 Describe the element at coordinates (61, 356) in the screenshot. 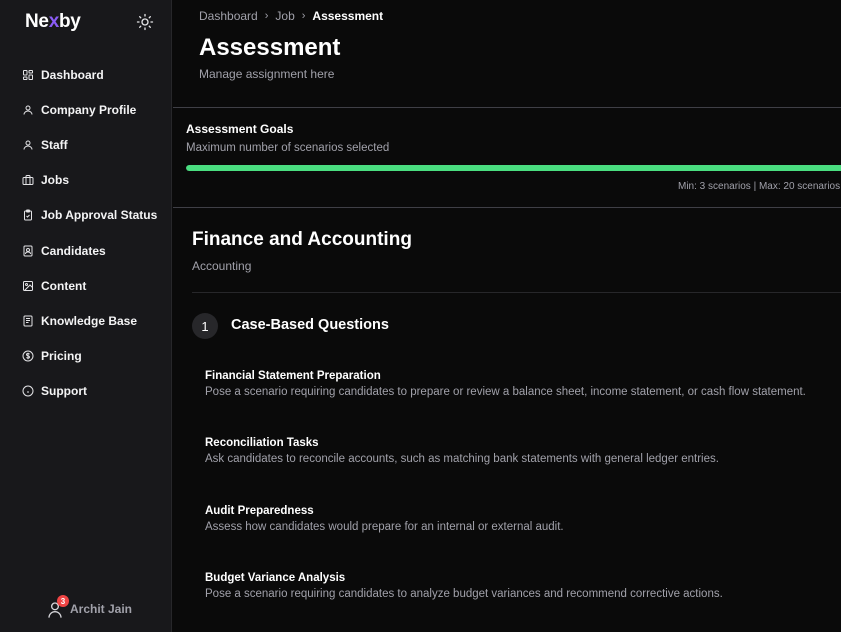

I see `sidebar-item-label: Pricing` at that location.